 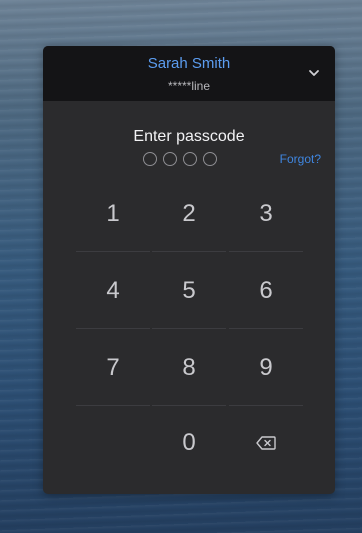 What do you see at coordinates (189, 368) in the screenshot?
I see `key-8: 8` at bounding box center [189, 368].